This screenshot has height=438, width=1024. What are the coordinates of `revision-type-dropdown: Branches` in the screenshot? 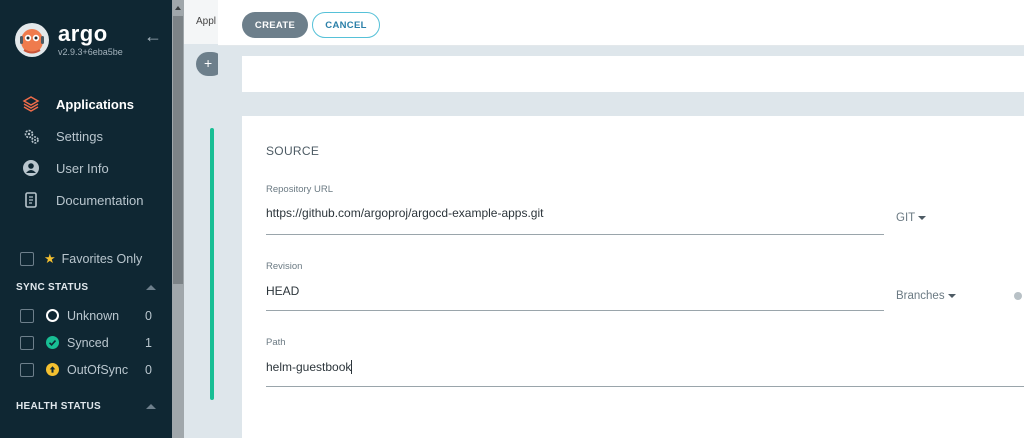 It's located at (926, 296).